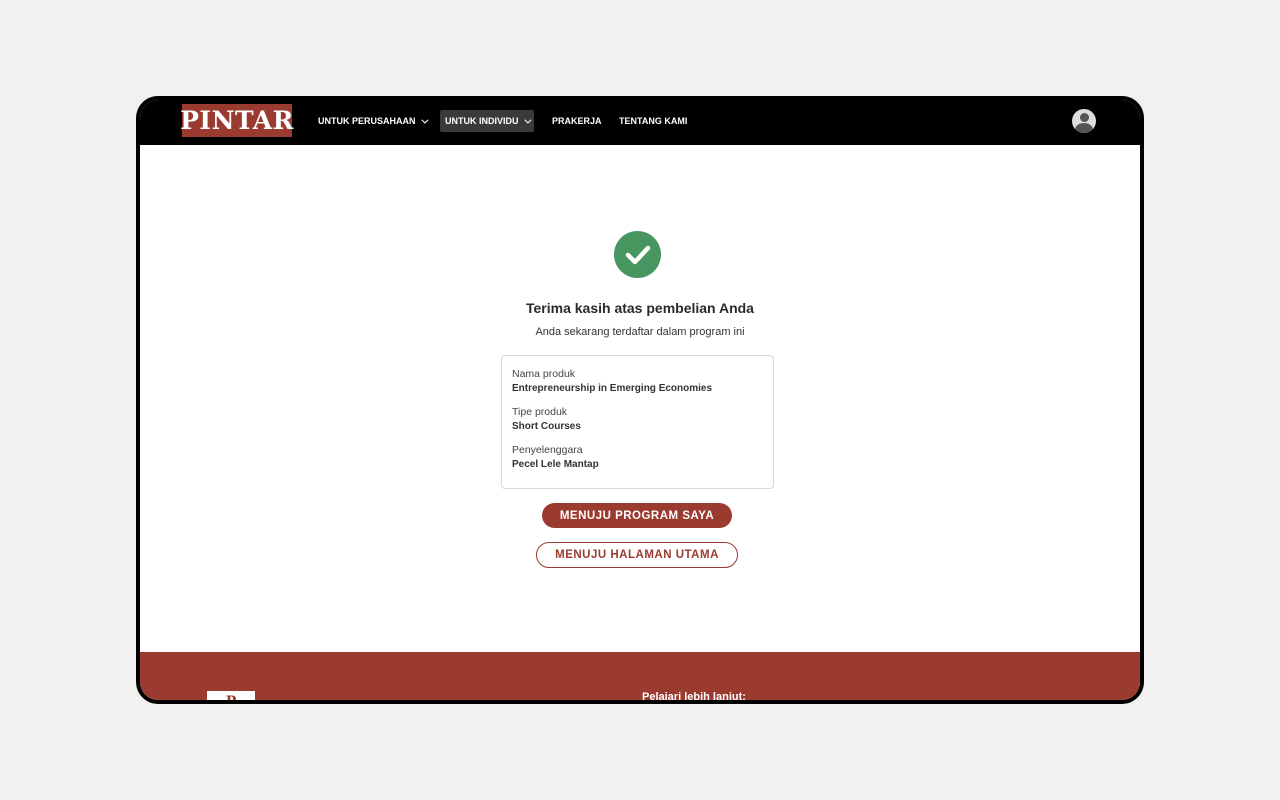 This screenshot has height=800, width=1280. I want to click on organizer-value: Pecel Lele Mantap, so click(555, 464).